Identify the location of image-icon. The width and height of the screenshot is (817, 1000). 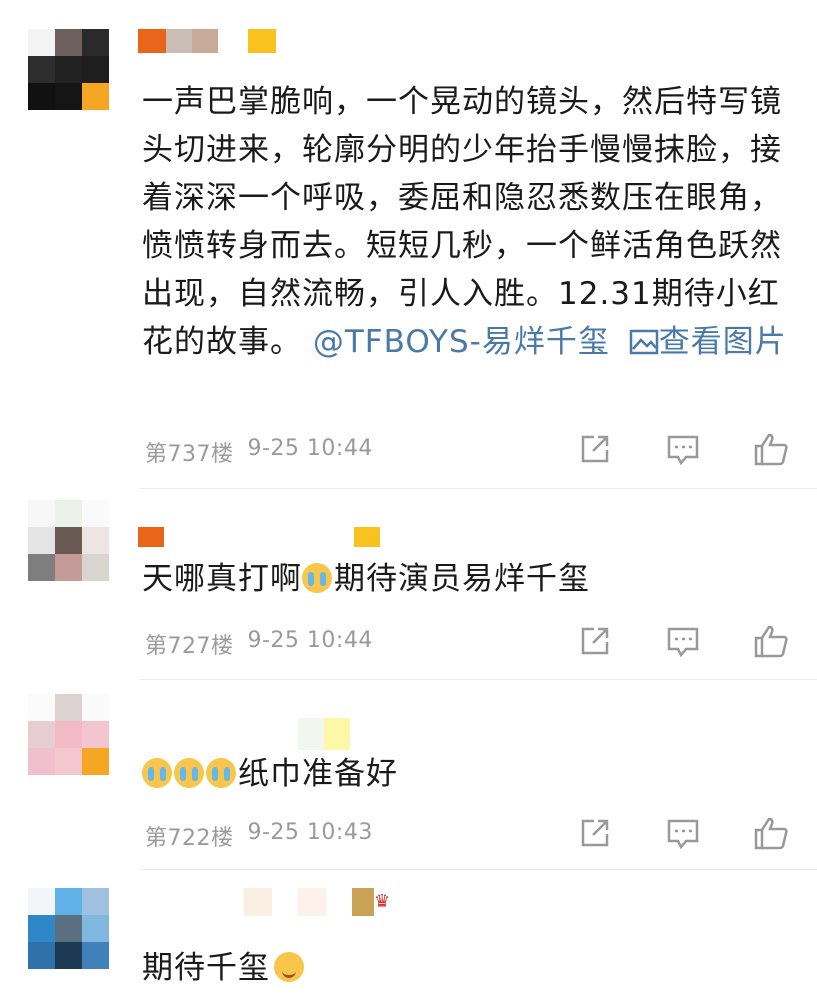
(643, 342).